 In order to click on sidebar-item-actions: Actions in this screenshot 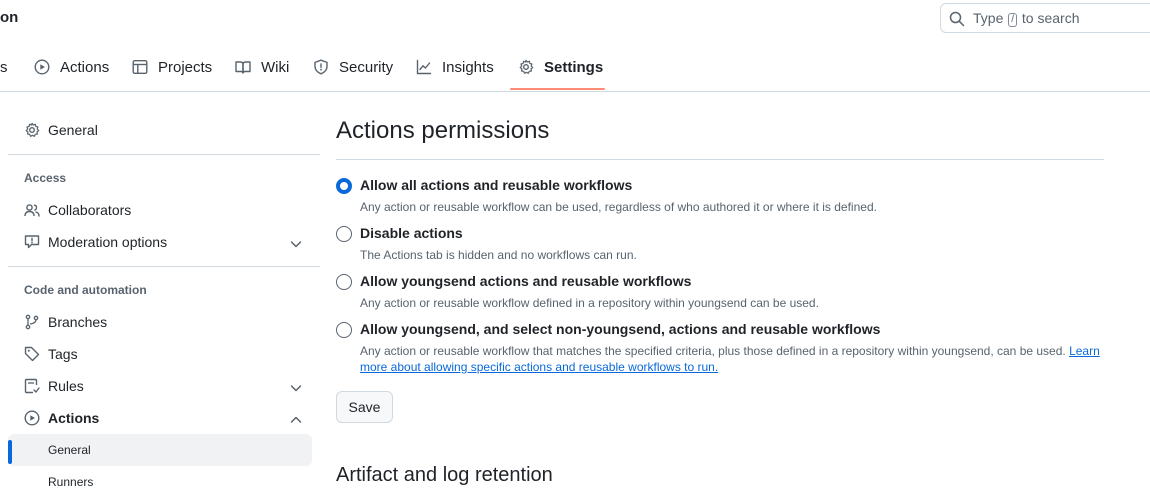, I will do `click(61, 418)`.